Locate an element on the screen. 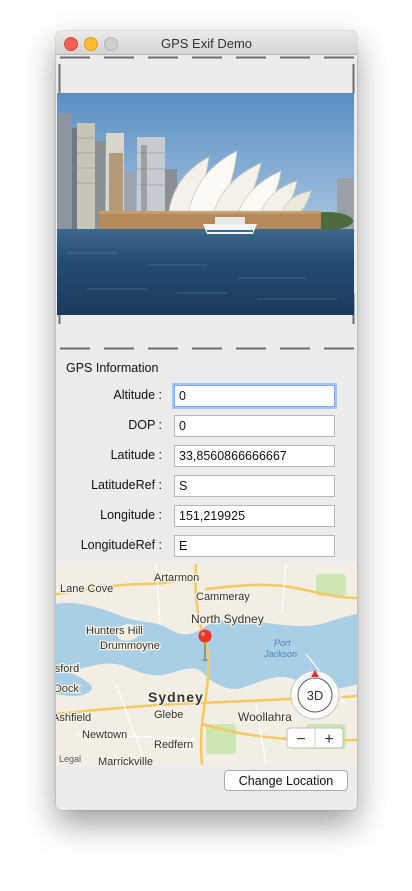 The image size is (412, 891). map-label-hunters-hill: Hunters Hill is located at coordinates (114, 631).